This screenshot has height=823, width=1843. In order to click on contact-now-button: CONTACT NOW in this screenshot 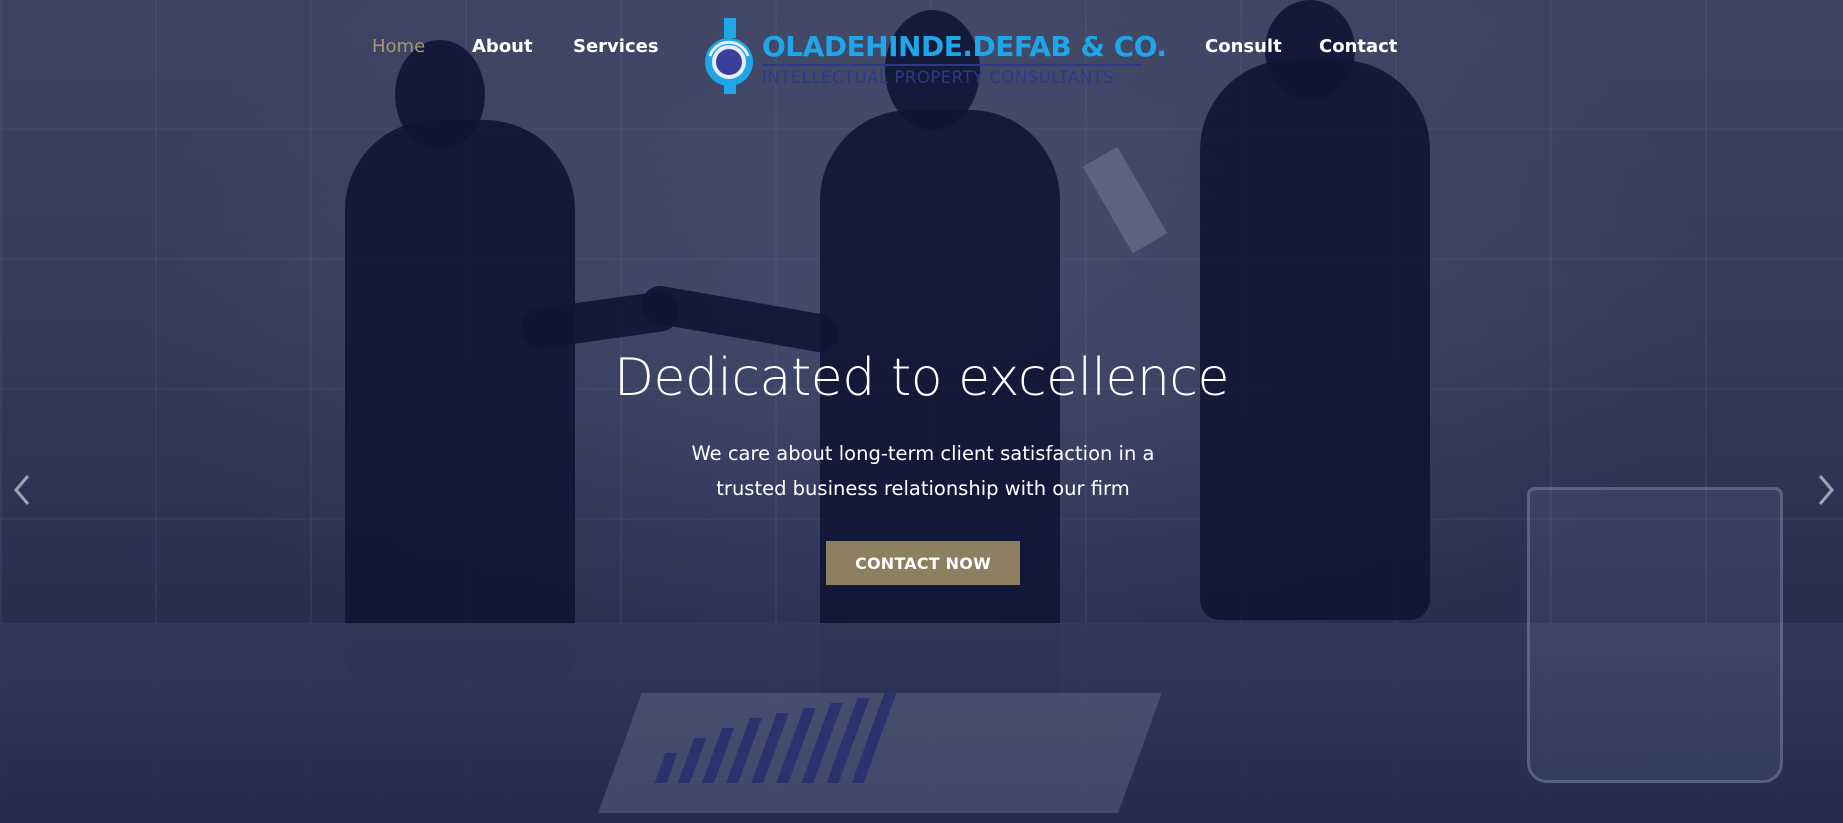, I will do `click(923, 563)`.